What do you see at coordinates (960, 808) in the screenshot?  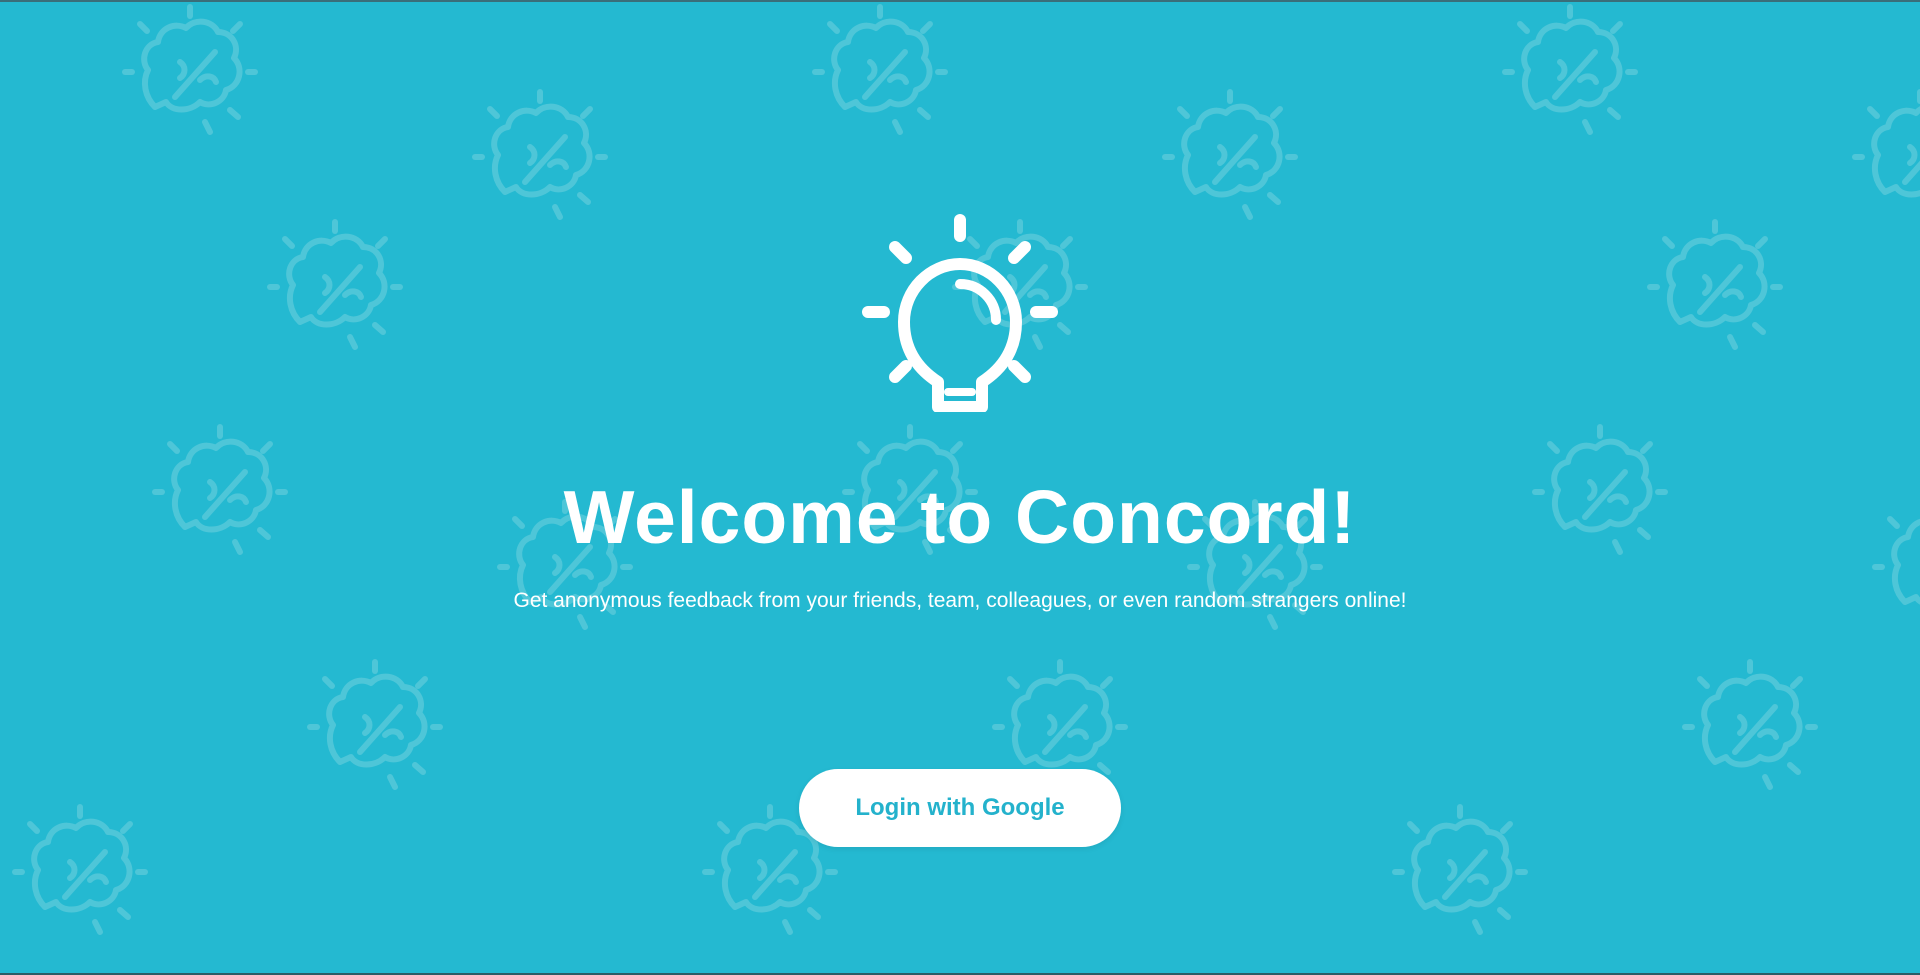 I see `login-with-google-button: Login with Google` at bounding box center [960, 808].